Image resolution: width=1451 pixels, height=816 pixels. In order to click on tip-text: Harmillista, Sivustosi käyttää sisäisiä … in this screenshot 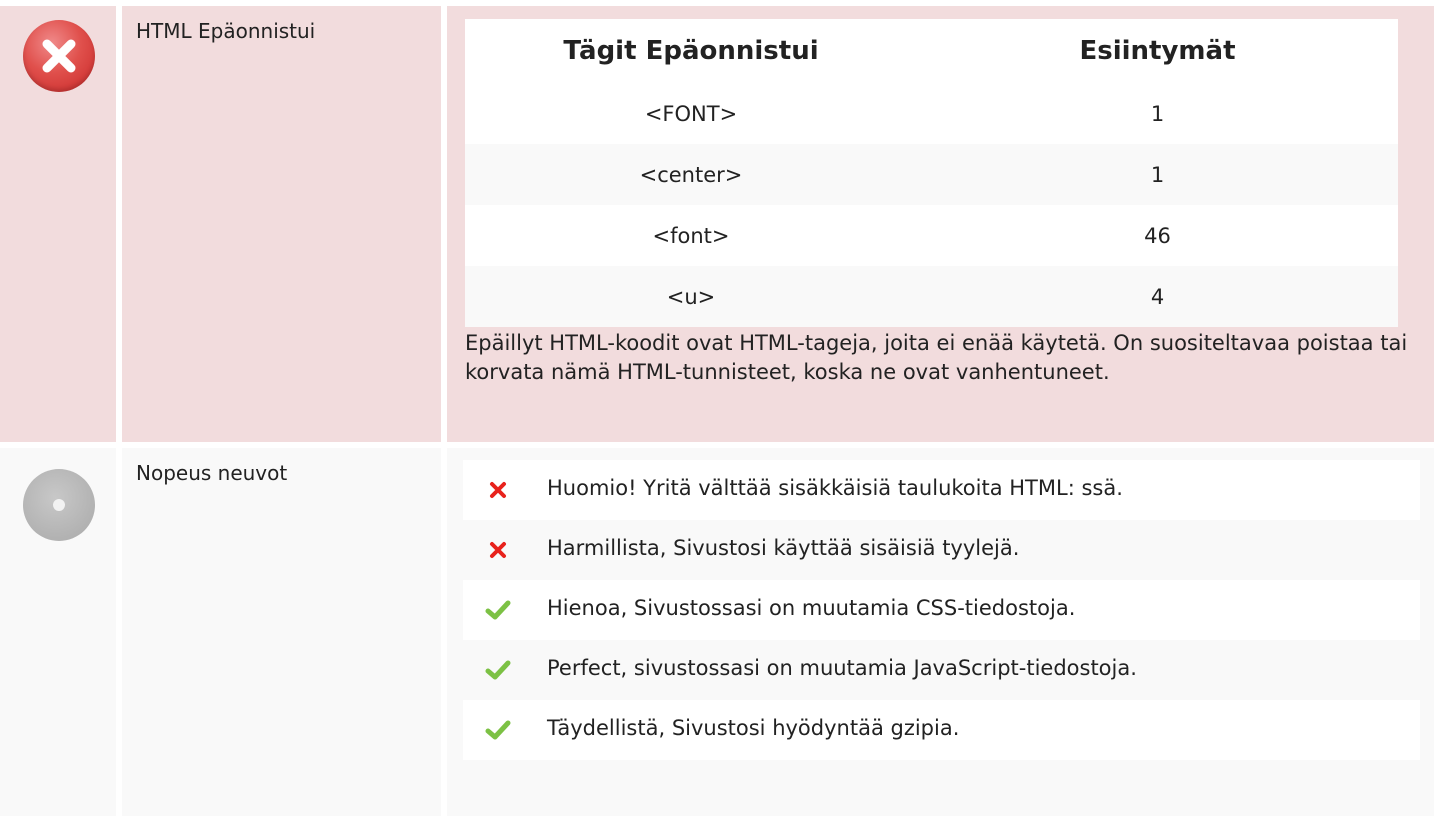, I will do `click(783, 548)`.